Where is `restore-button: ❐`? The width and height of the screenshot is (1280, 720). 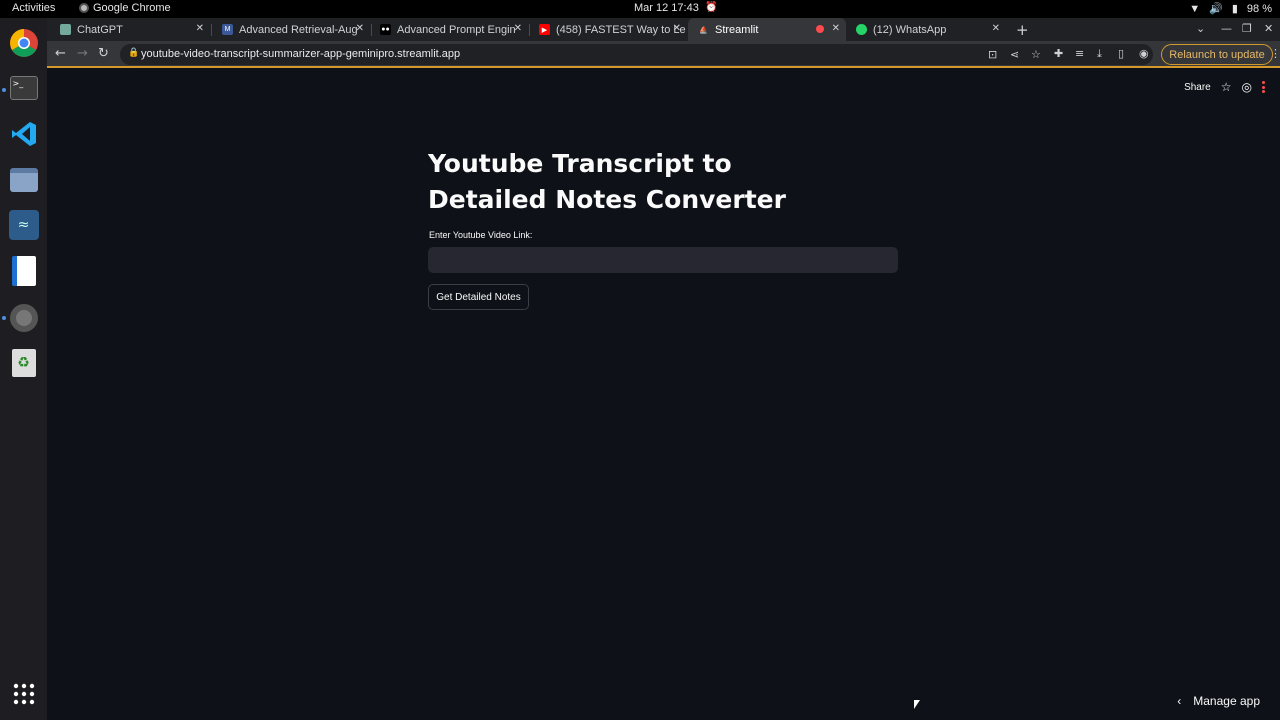
restore-button: ❐ is located at coordinates (1247, 28).